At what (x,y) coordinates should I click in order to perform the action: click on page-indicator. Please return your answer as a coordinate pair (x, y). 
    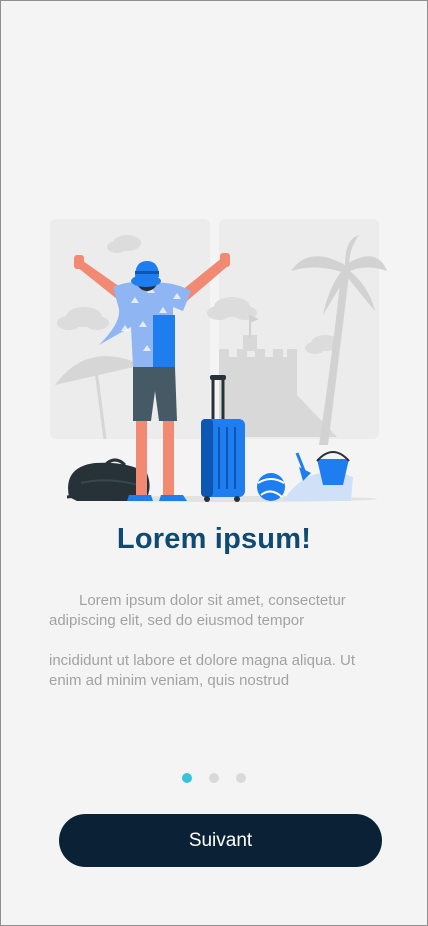
    Looking at the image, I should click on (214, 779).